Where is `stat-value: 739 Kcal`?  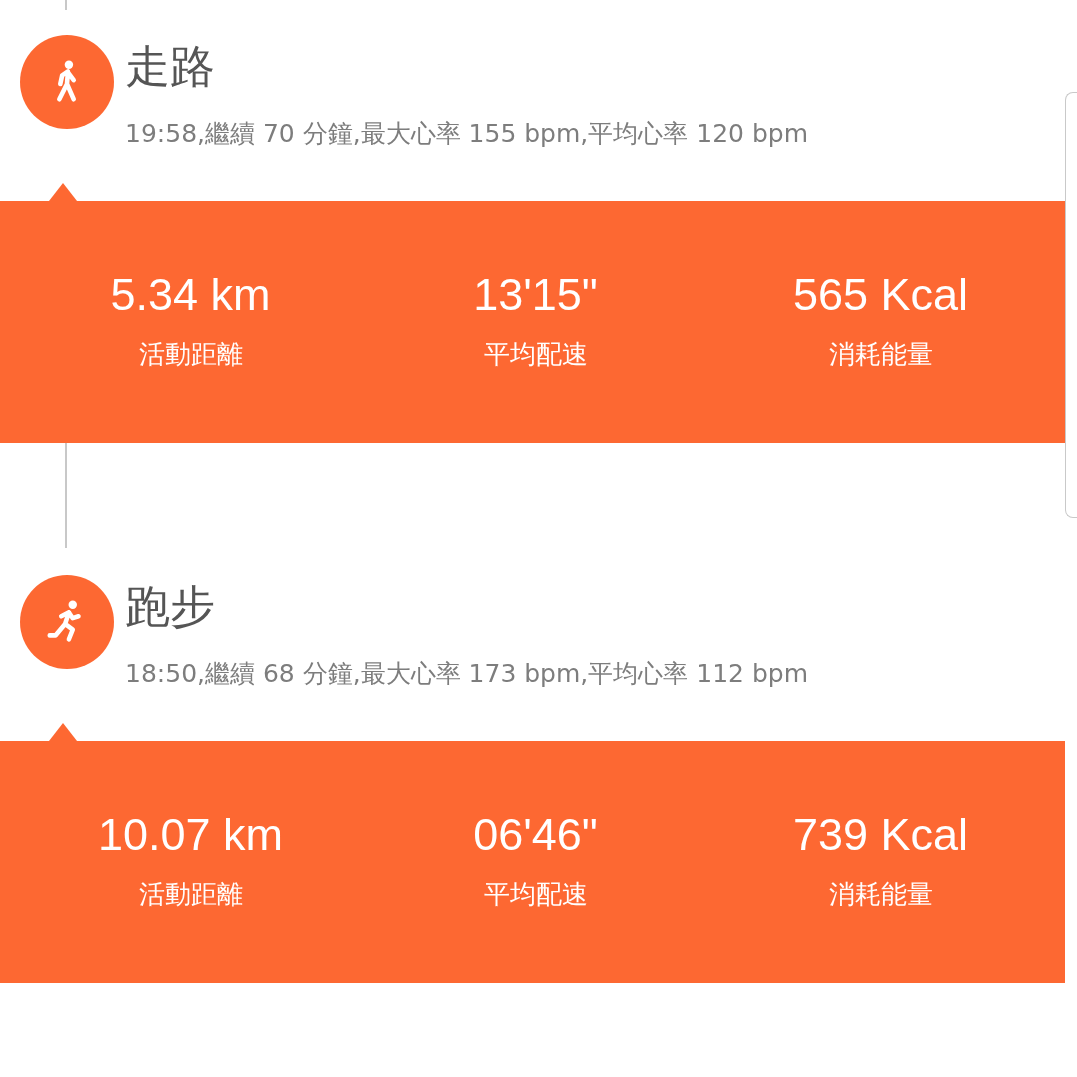 stat-value: 739 Kcal is located at coordinates (880, 835).